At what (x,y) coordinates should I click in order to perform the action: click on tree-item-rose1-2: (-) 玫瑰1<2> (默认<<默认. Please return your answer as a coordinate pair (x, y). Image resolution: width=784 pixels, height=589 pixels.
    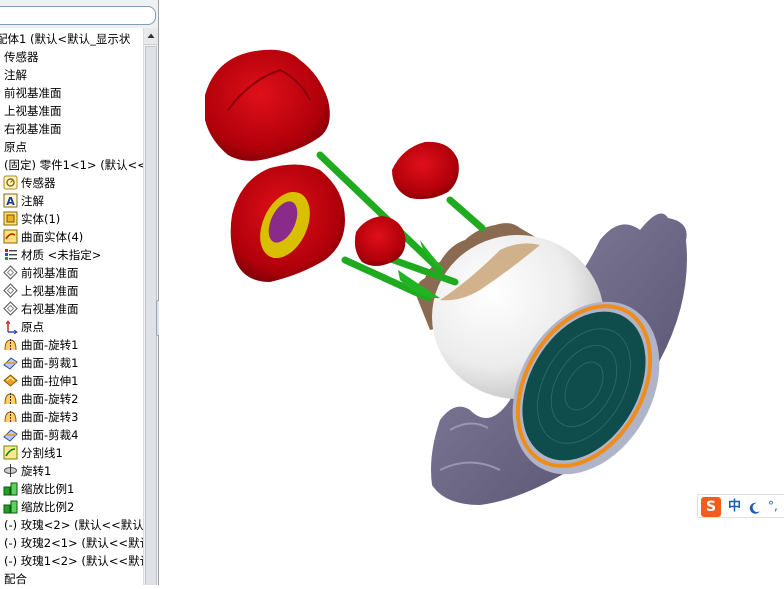
    Looking at the image, I should click on (73, 561).